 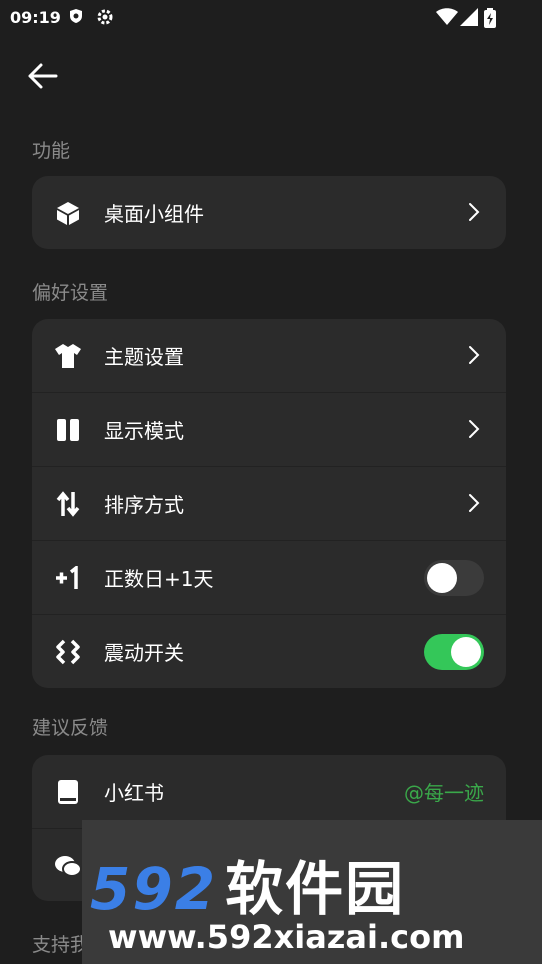 I want to click on vibration-label: 震动开关, so click(x=144, y=653).